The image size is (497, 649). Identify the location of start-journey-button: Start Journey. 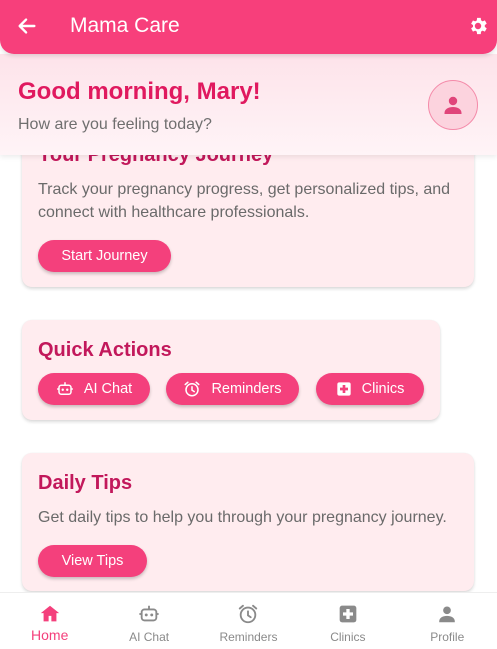
(104, 256).